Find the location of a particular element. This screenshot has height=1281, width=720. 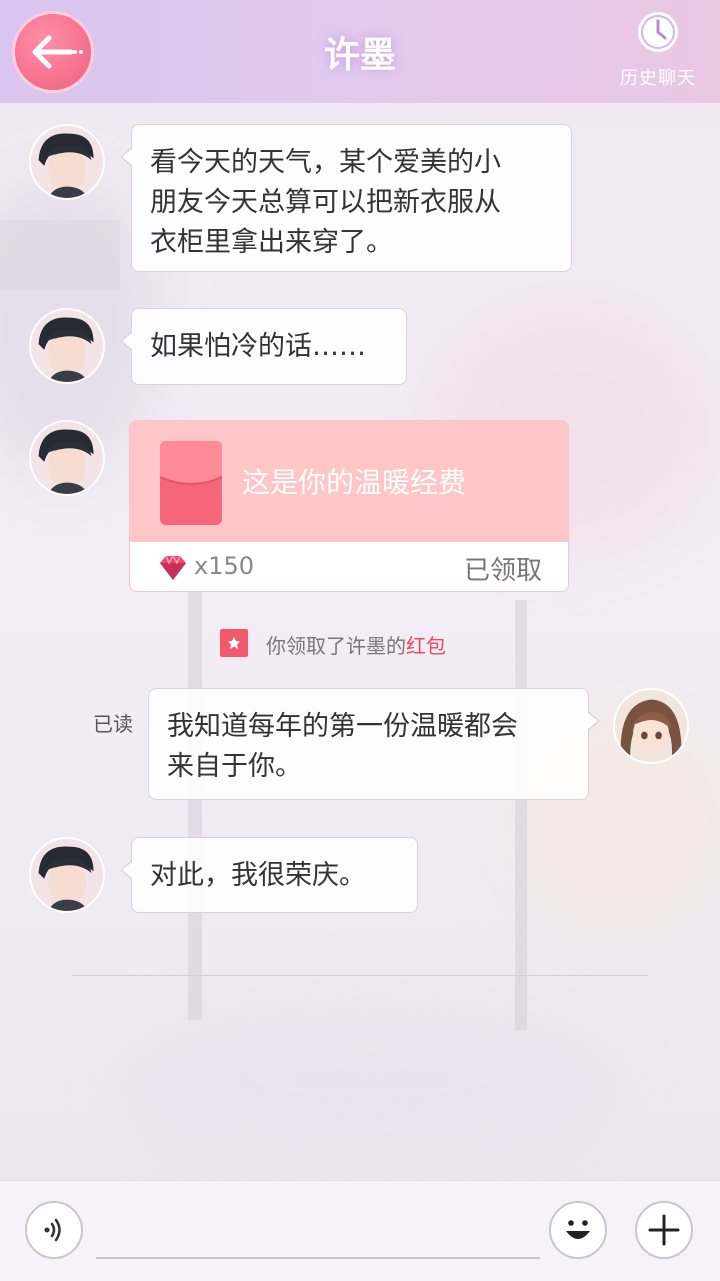

message-line: 衣柜里拿出来穿了。 is located at coordinates (271, 242).